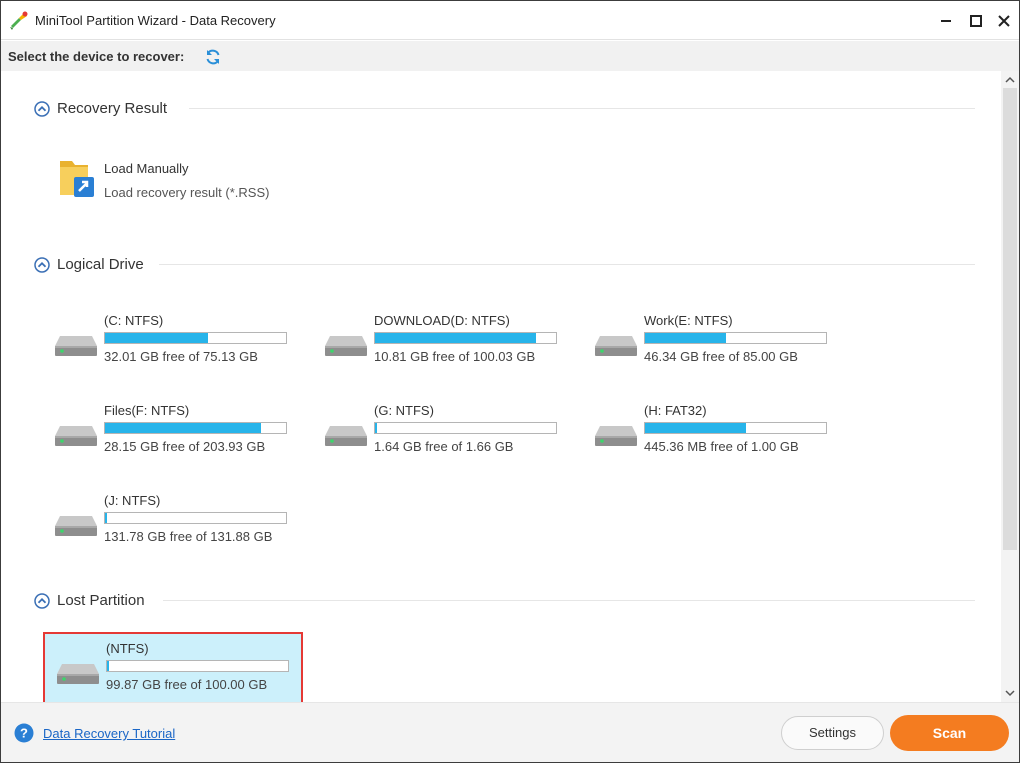 The height and width of the screenshot is (763, 1020). I want to click on lost-partition-drive-item: (NTFS) 99.87 GB free of 100.00 GB, so click(173, 667).